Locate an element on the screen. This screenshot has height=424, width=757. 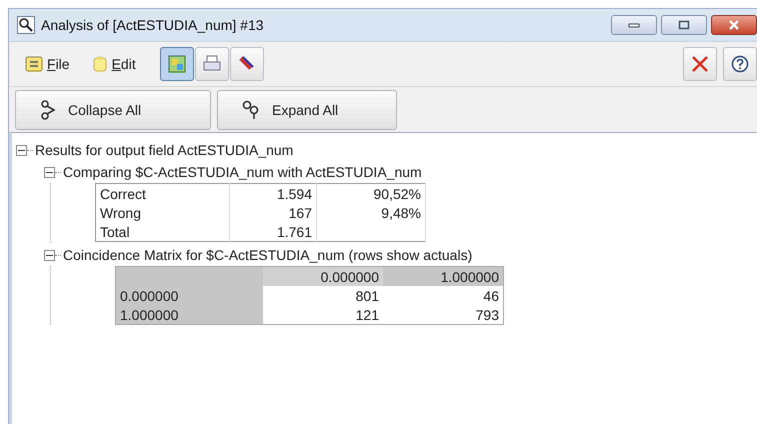
table-cell: Wrong is located at coordinates (120, 212).